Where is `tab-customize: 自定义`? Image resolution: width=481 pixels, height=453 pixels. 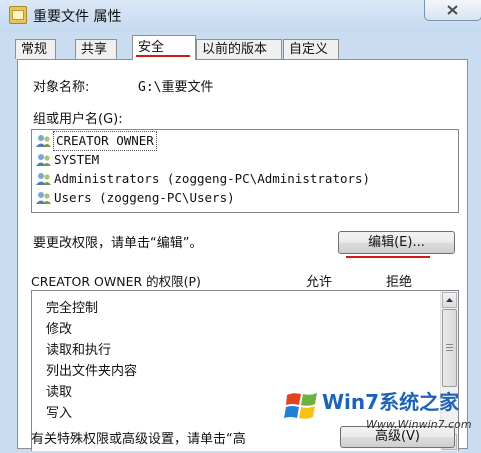 tab-customize: 自定义 is located at coordinates (311, 49).